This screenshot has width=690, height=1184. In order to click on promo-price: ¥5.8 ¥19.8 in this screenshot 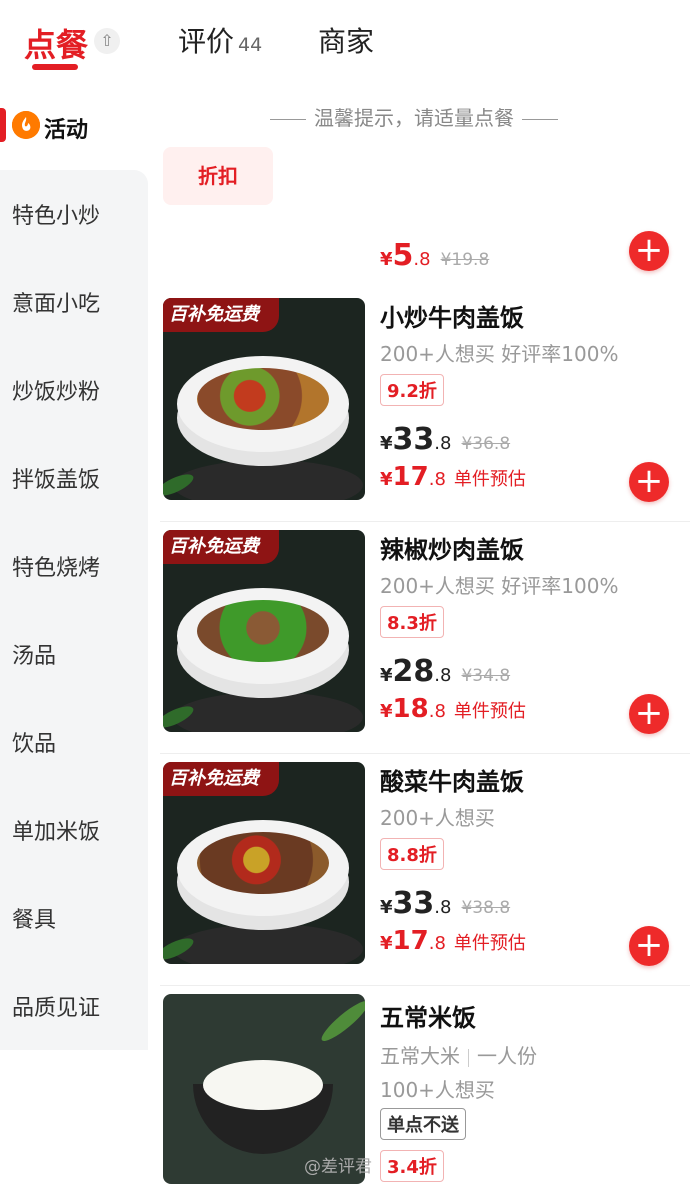, I will do `click(434, 255)`.